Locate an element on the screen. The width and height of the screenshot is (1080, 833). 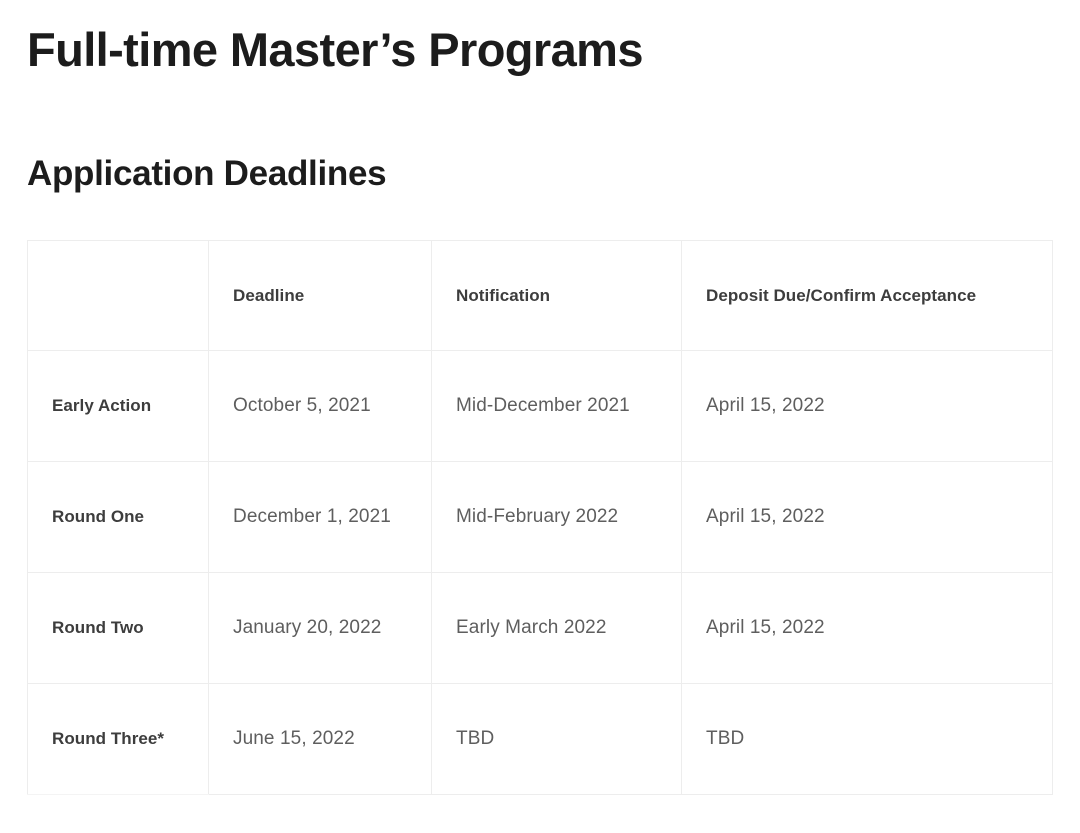
row-header-round-two: Round Two is located at coordinates (118, 628).